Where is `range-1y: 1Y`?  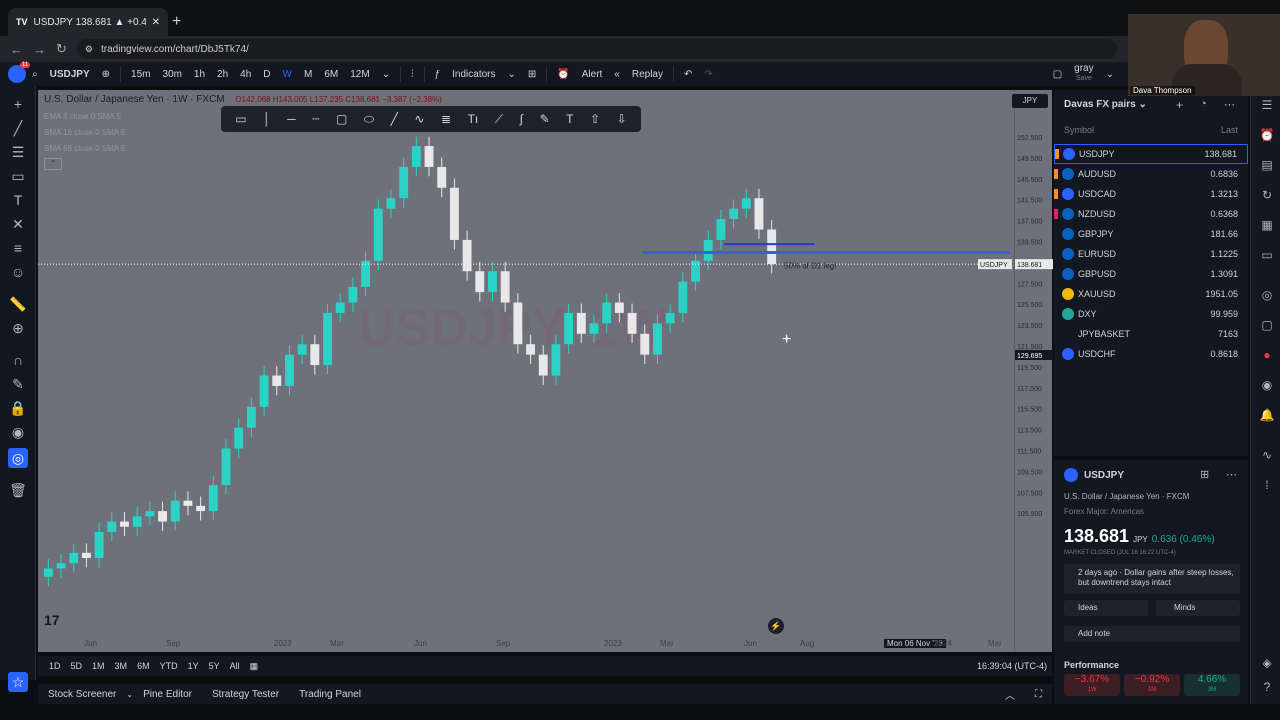
range-1y: 1Y is located at coordinates (193, 666).